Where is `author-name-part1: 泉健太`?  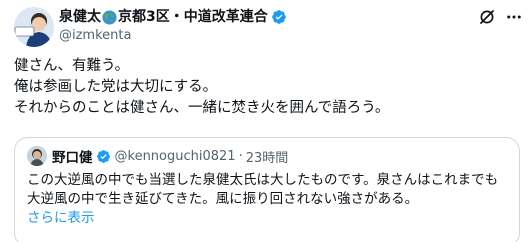 author-name-part1: 泉健太 is located at coordinates (80, 17).